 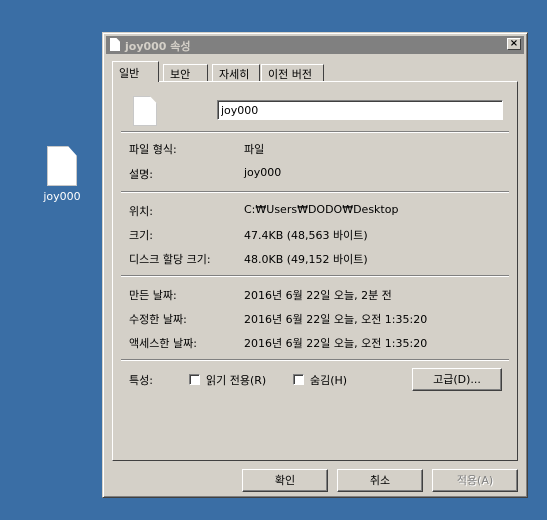 What do you see at coordinates (380, 480) in the screenshot?
I see `cancel-button: 취소` at bounding box center [380, 480].